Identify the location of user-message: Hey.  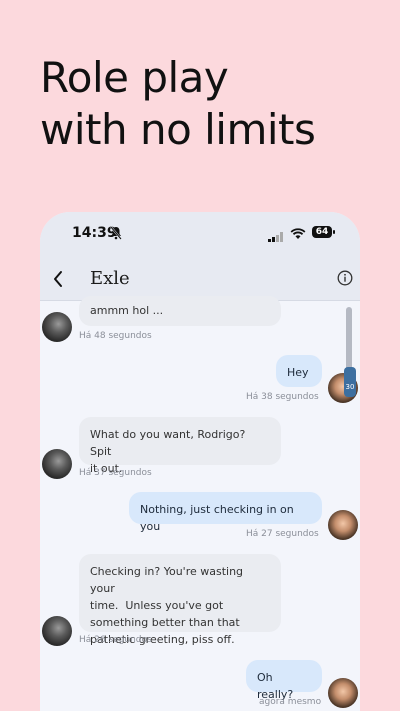
(299, 371).